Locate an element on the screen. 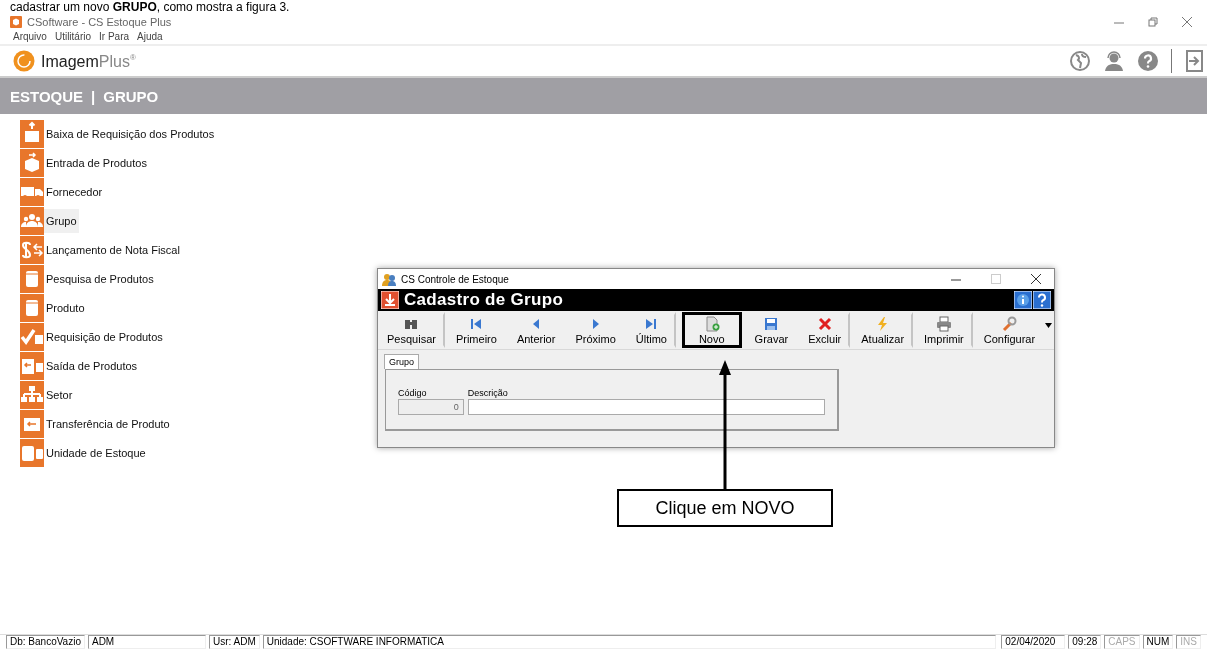 This screenshot has width=1207, height=649. globe-icon is located at coordinates (1080, 61).